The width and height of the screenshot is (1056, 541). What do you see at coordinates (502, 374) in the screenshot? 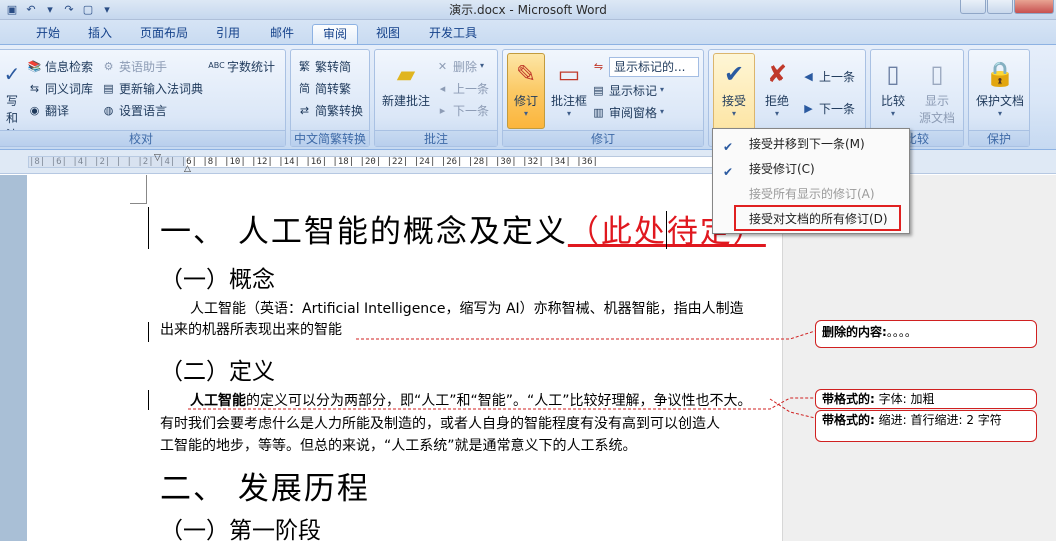
I see `balloon-connectors` at bounding box center [502, 374].